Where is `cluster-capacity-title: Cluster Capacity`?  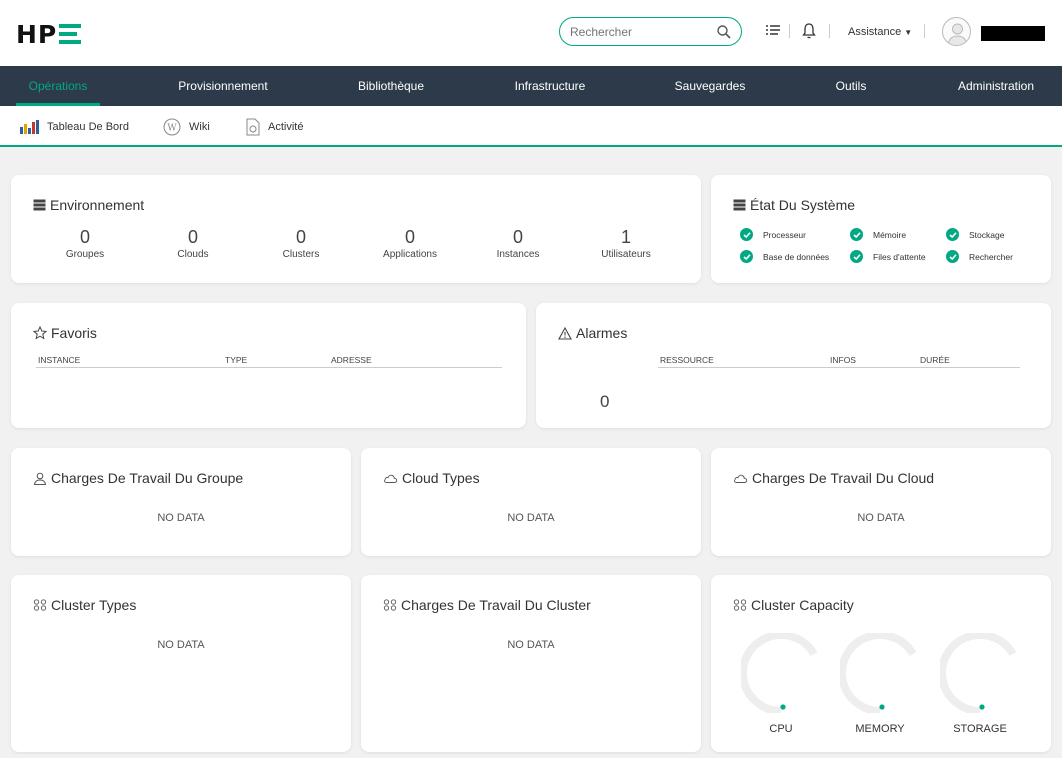 cluster-capacity-title: Cluster Capacity is located at coordinates (793, 605).